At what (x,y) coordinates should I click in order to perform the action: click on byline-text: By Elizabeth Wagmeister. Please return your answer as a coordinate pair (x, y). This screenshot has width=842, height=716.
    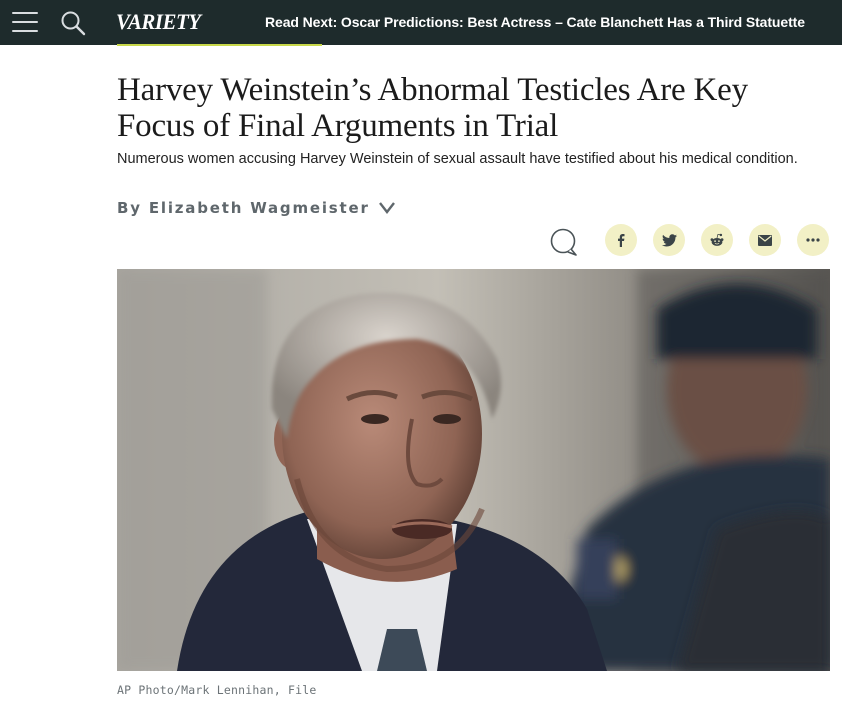
    Looking at the image, I should click on (243, 208).